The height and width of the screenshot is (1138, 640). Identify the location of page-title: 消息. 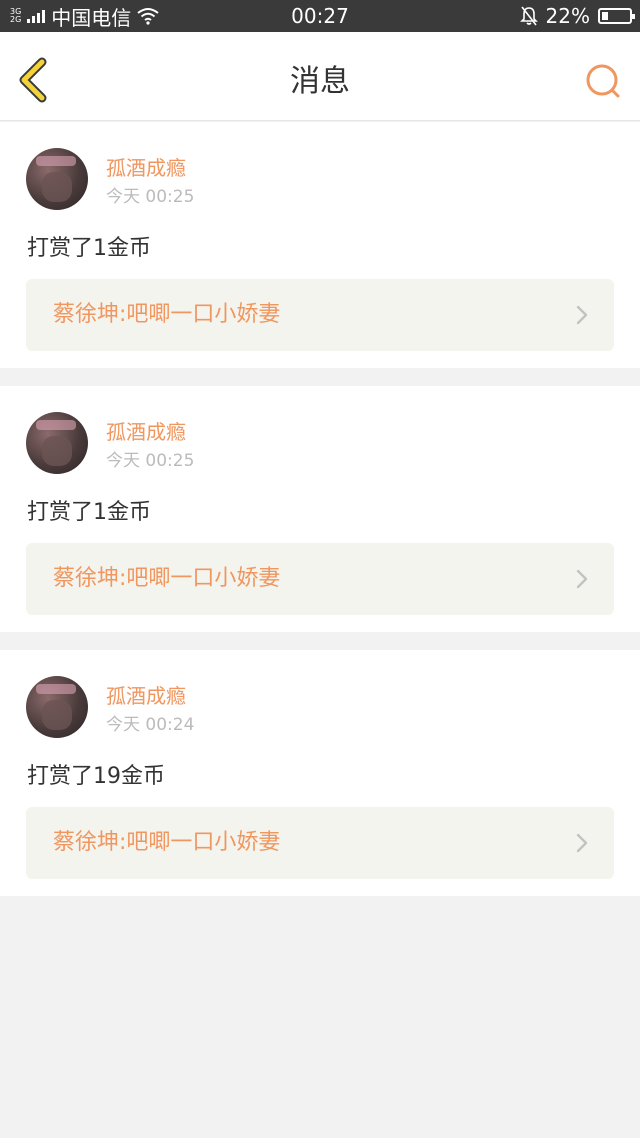
(320, 81).